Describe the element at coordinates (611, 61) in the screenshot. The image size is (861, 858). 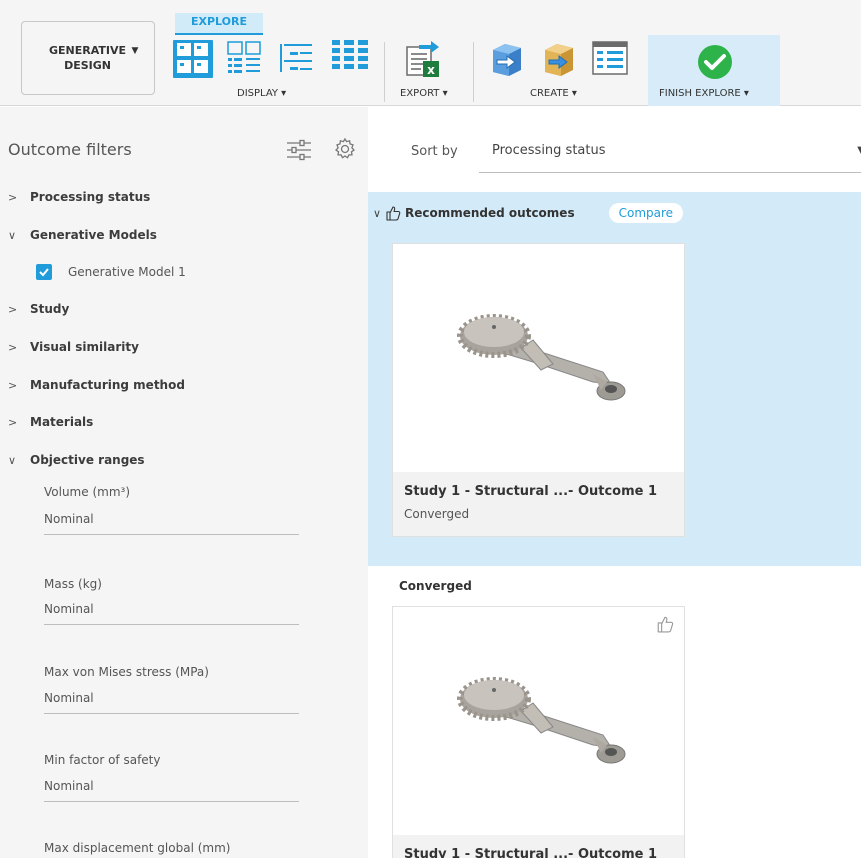
I see `create-drawing-icon` at that location.